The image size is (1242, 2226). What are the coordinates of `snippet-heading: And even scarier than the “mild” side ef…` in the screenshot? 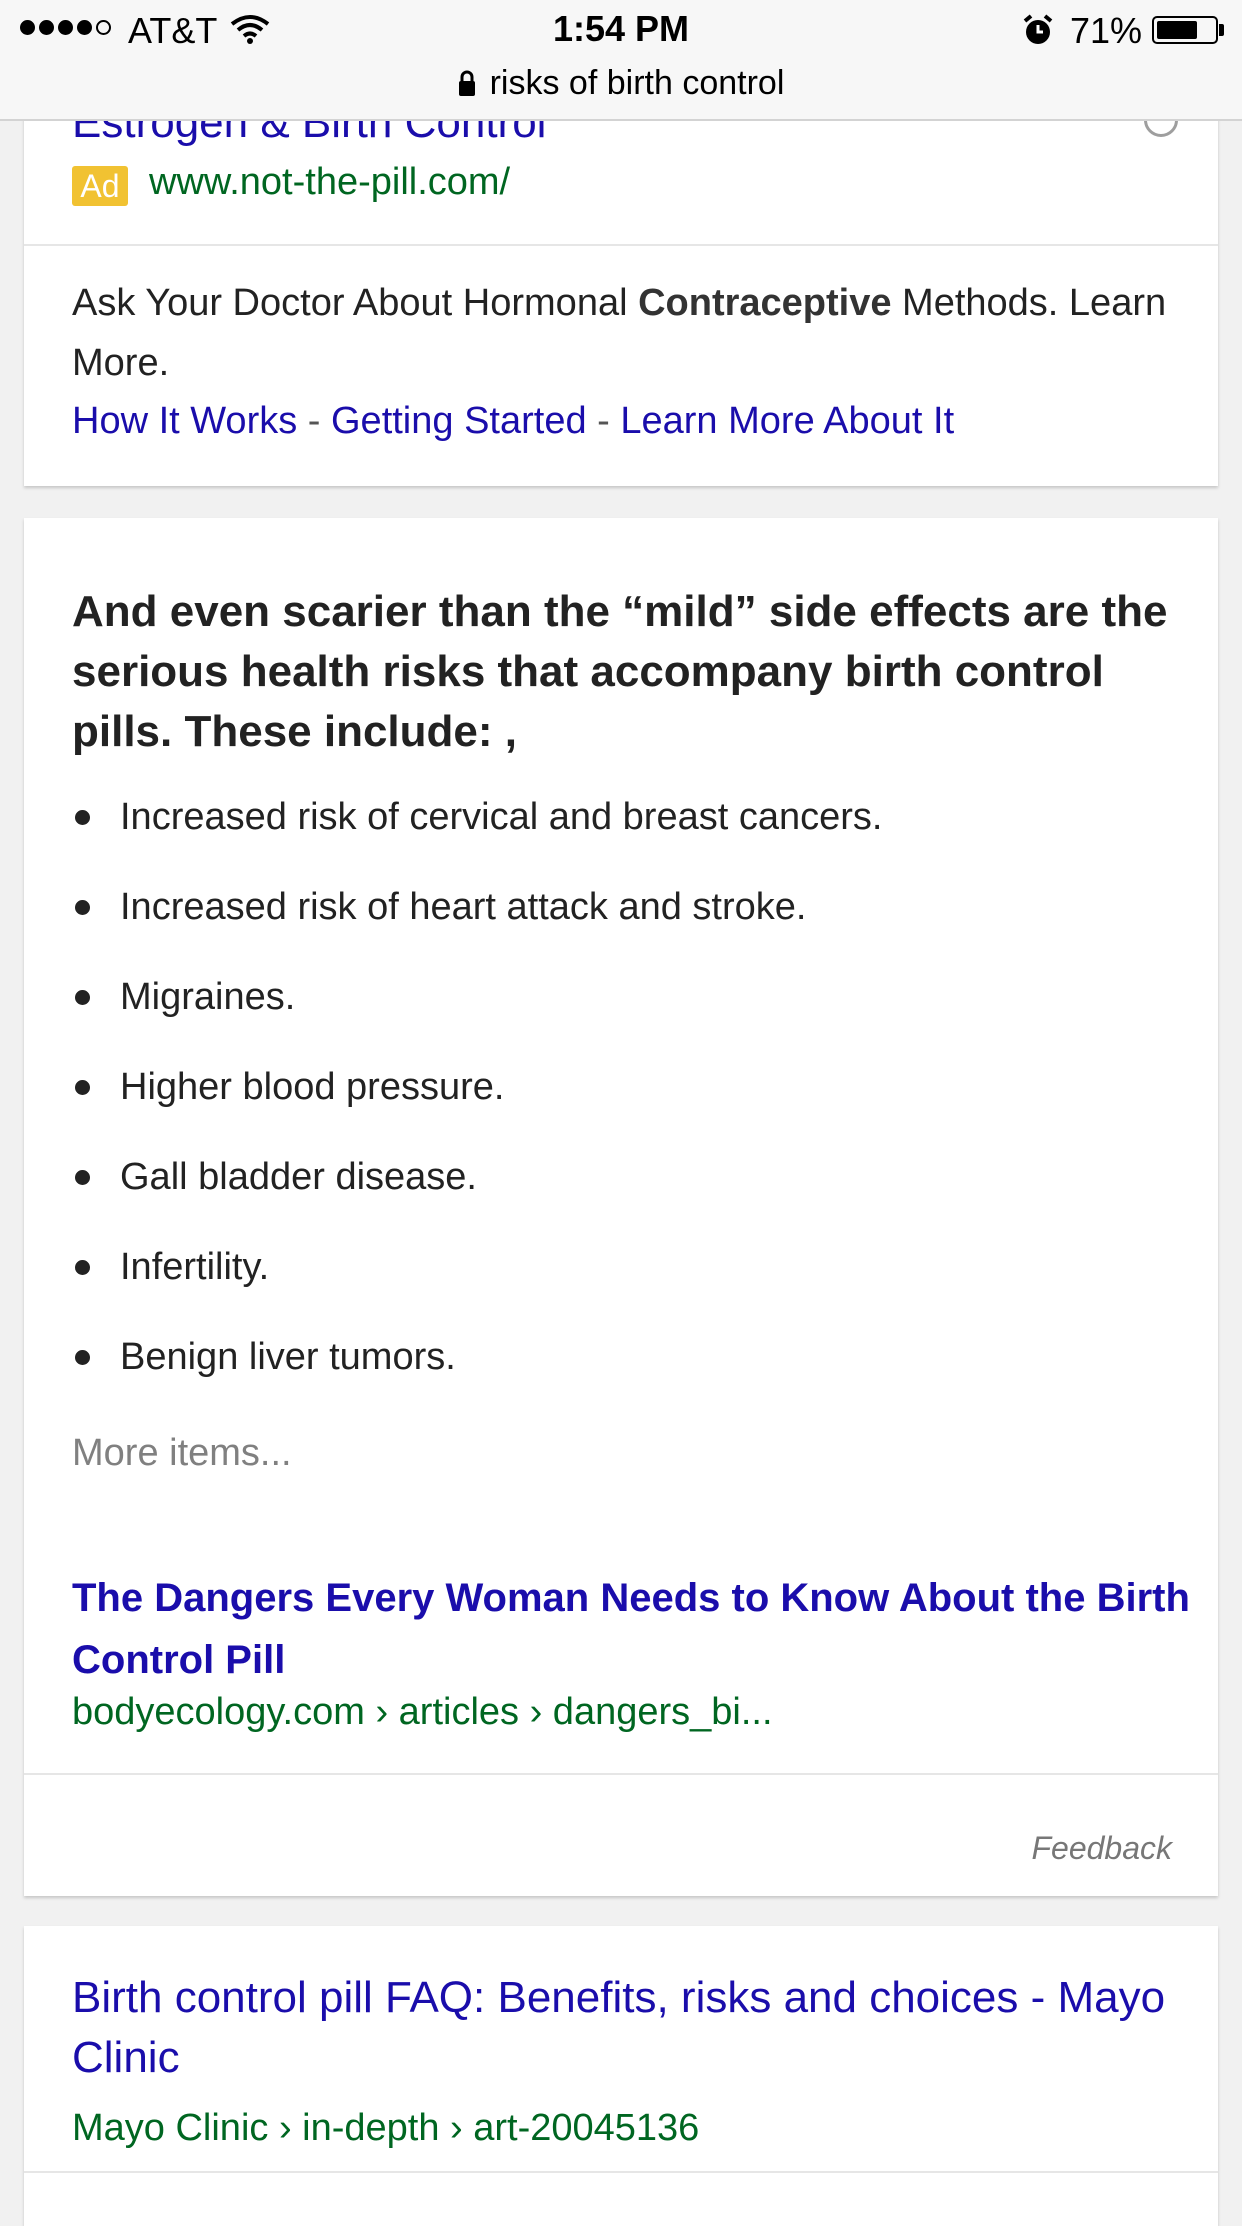 It's located at (620, 671).